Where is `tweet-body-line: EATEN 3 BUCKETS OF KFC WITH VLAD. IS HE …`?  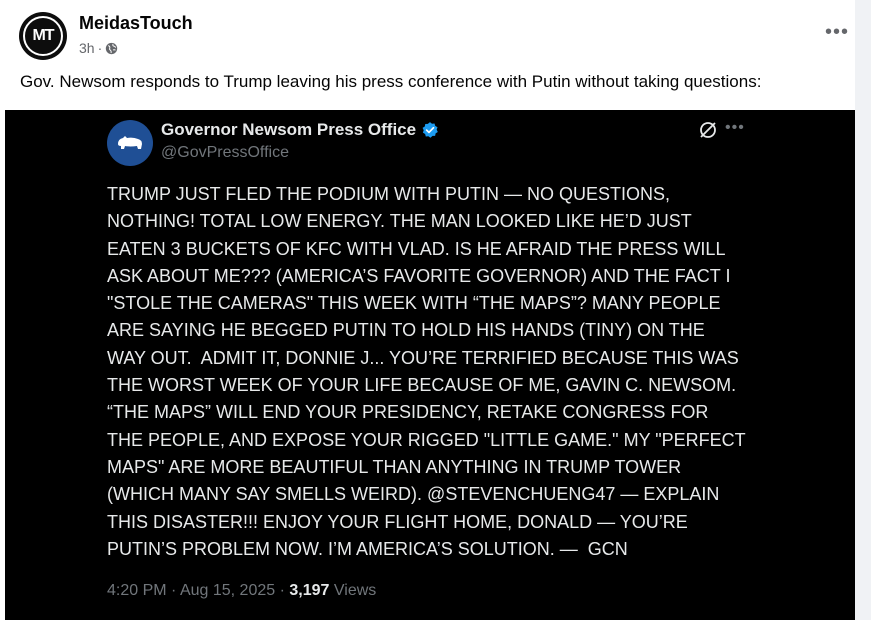
tweet-body-line: EATEN 3 BUCKETS OF KFC WITH VLAD. IS HE … is located at coordinates (416, 248).